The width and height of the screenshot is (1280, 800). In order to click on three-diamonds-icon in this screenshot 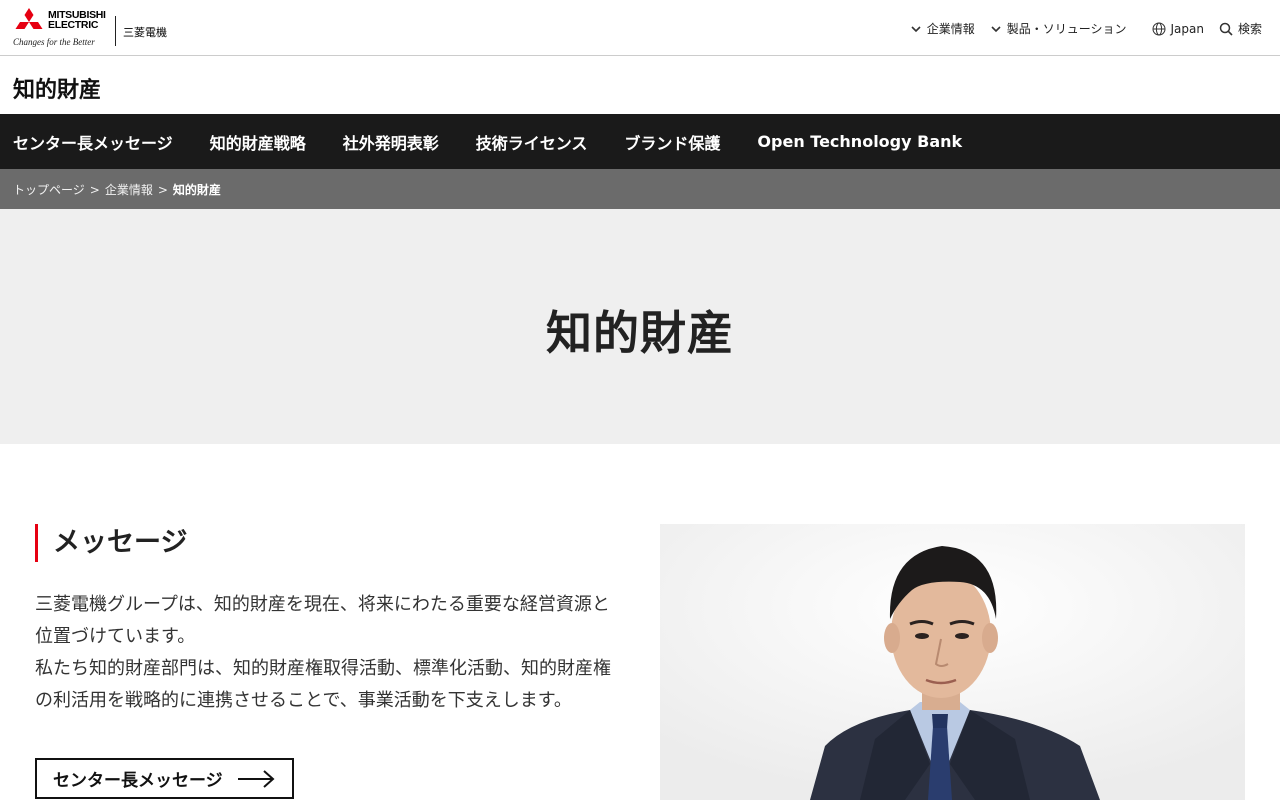, I will do `click(29, 18)`.